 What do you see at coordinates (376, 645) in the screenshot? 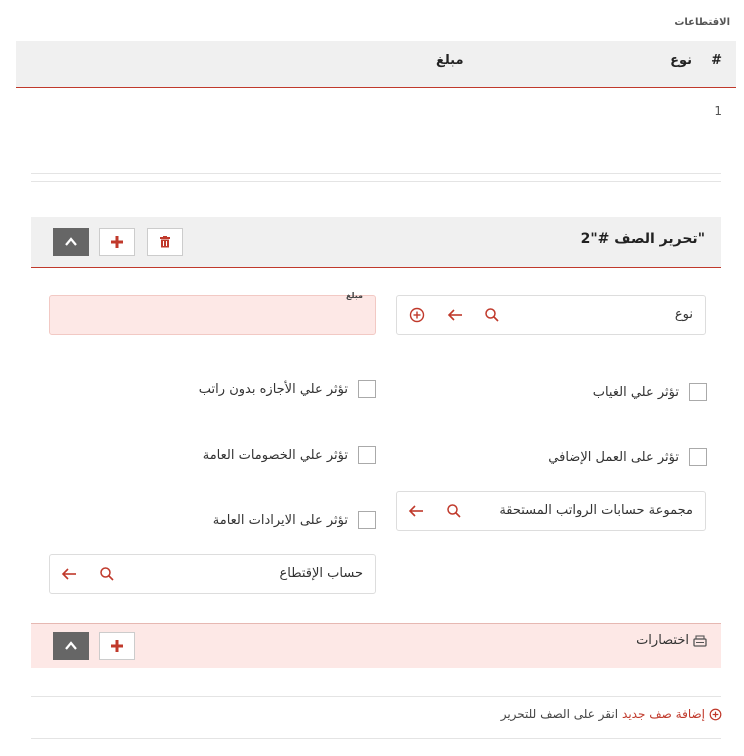
I see `shortcuts-bar: اختصارات` at bounding box center [376, 645].